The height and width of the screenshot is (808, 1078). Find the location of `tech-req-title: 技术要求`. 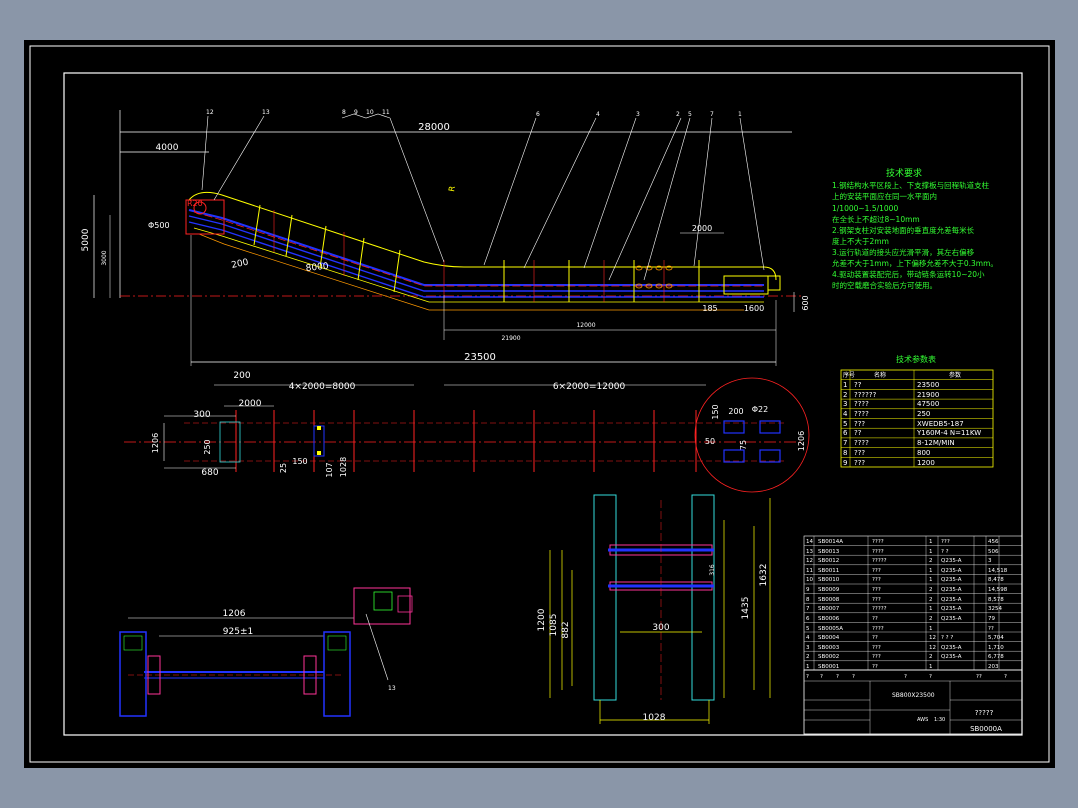

tech-req-title: 技术要求 is located at coordinates (904, 173).